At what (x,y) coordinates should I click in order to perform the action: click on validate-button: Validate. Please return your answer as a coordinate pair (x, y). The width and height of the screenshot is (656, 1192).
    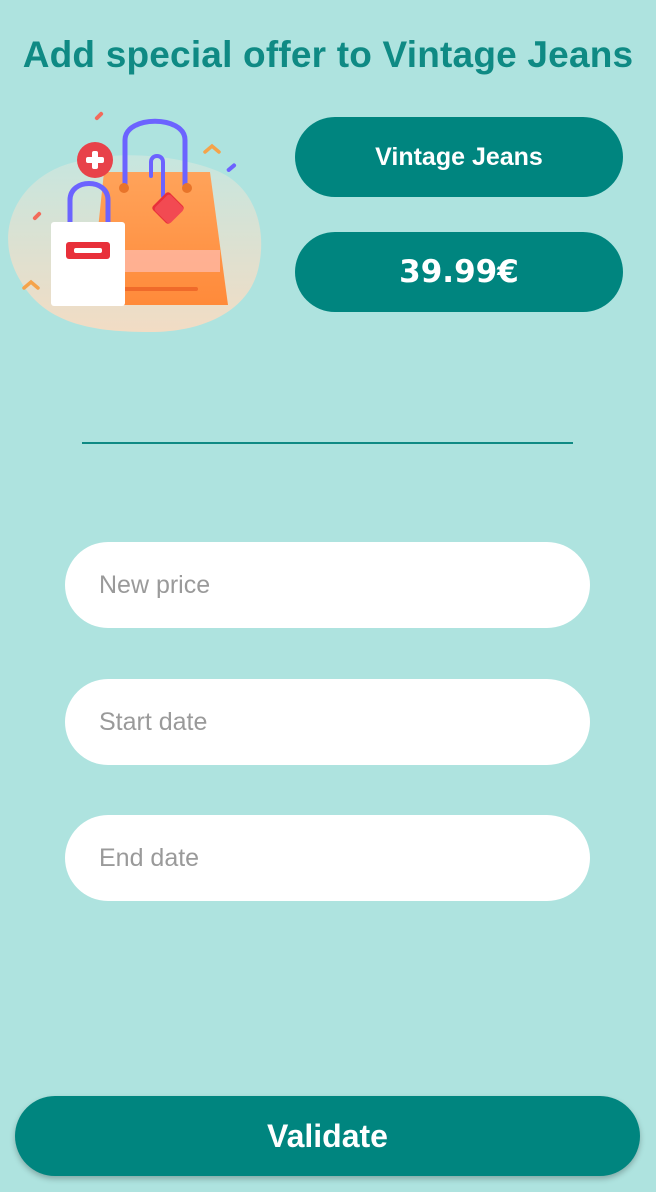
    Looking at the image, I should click on (327, 1136).